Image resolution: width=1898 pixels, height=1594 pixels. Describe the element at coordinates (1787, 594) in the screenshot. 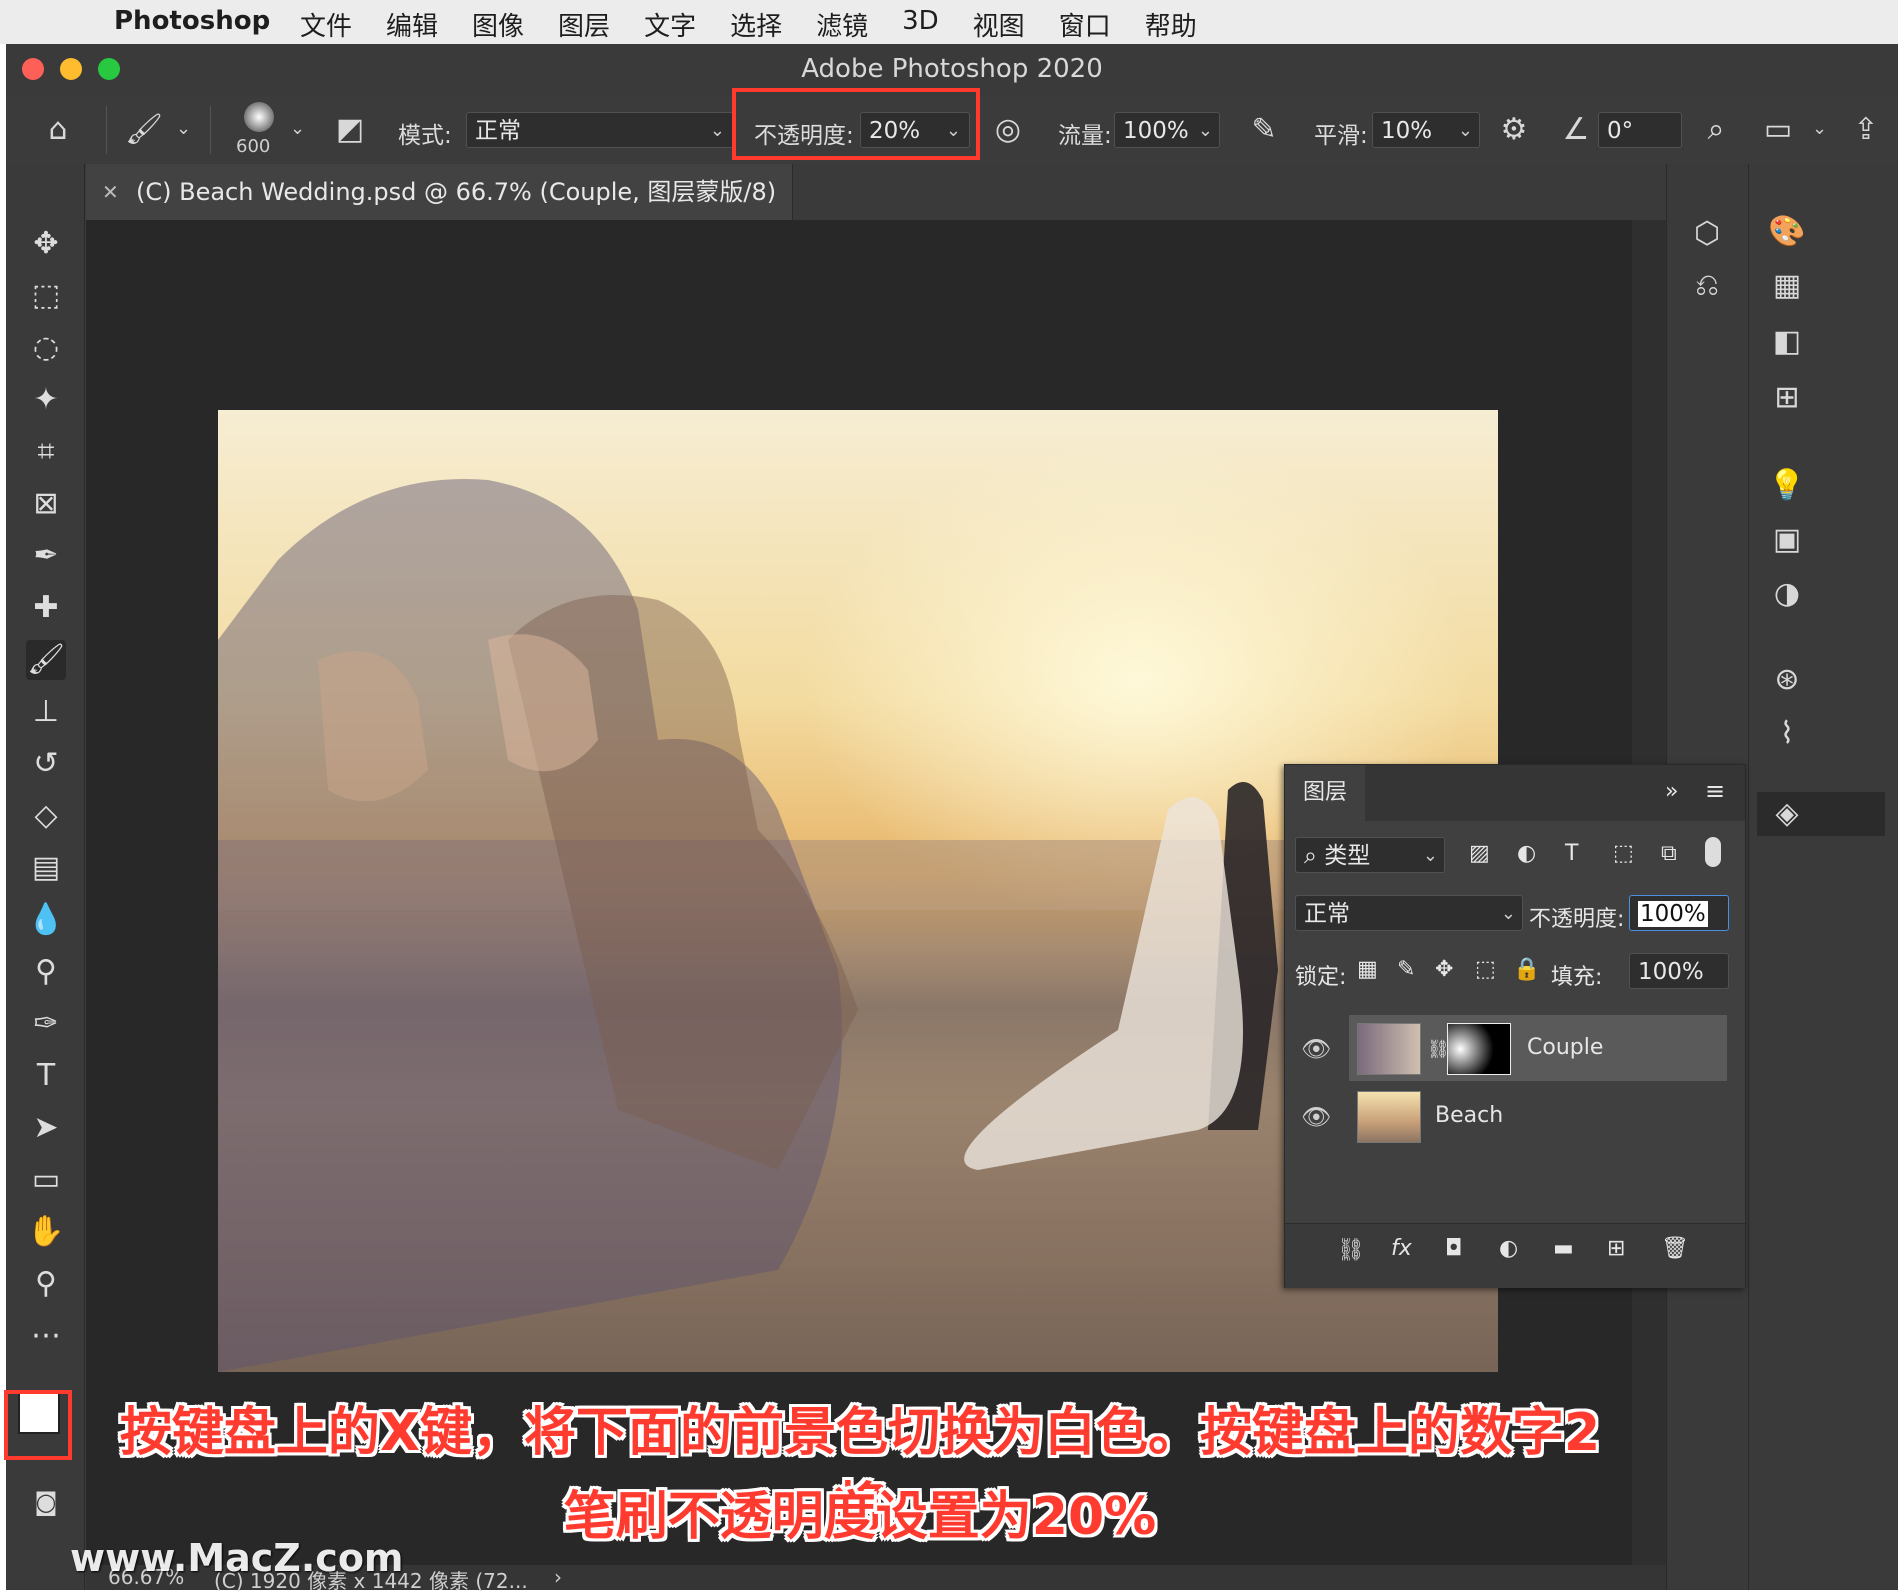

I see `adjustments-panel-icon: ◑` at that location.